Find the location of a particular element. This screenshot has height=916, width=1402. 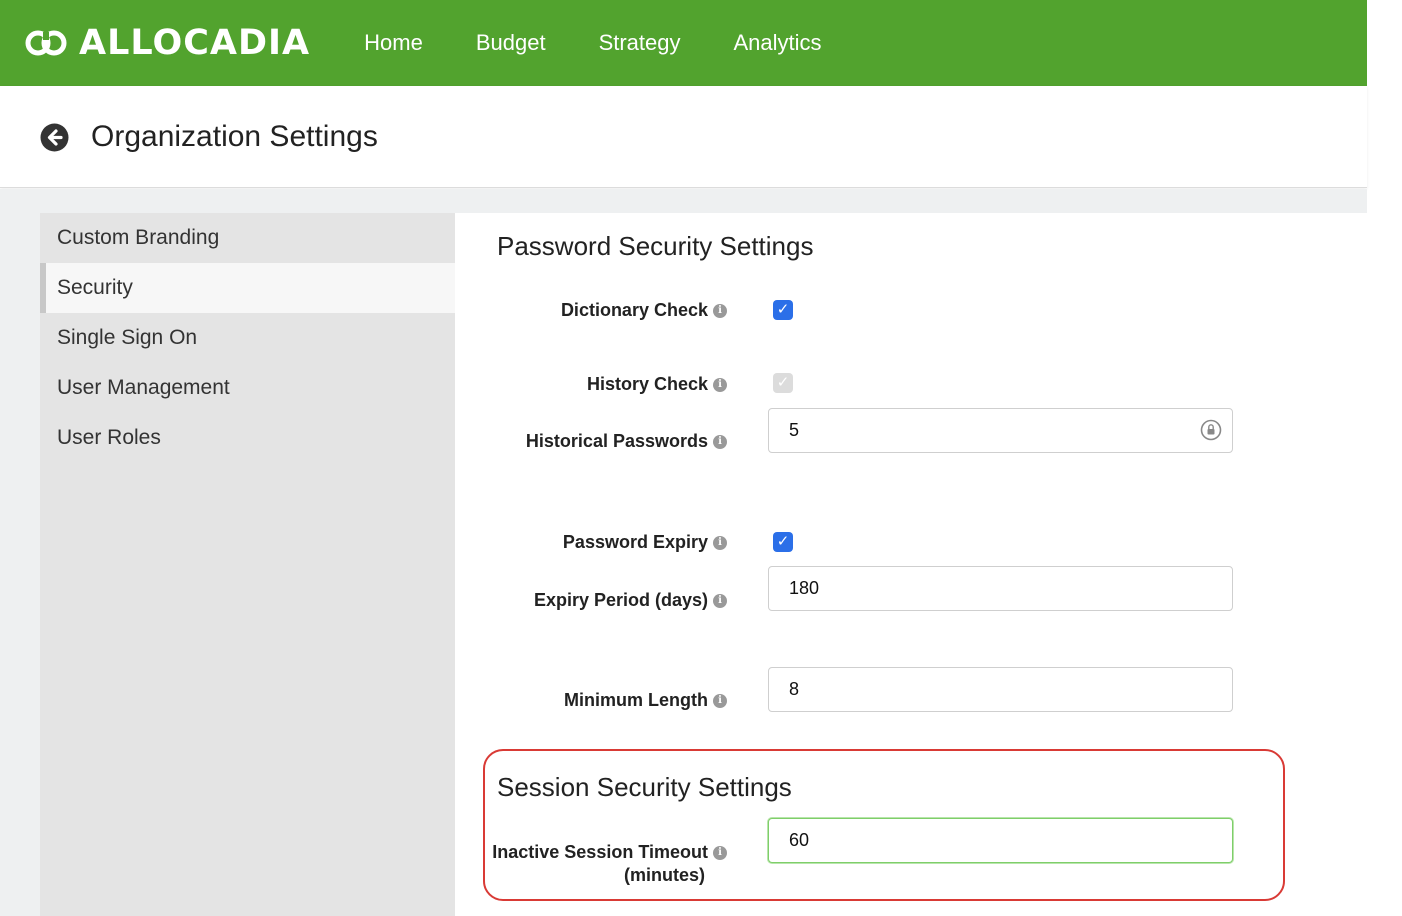

sidebar-item-security: Security is located at coordinates (247, 288).